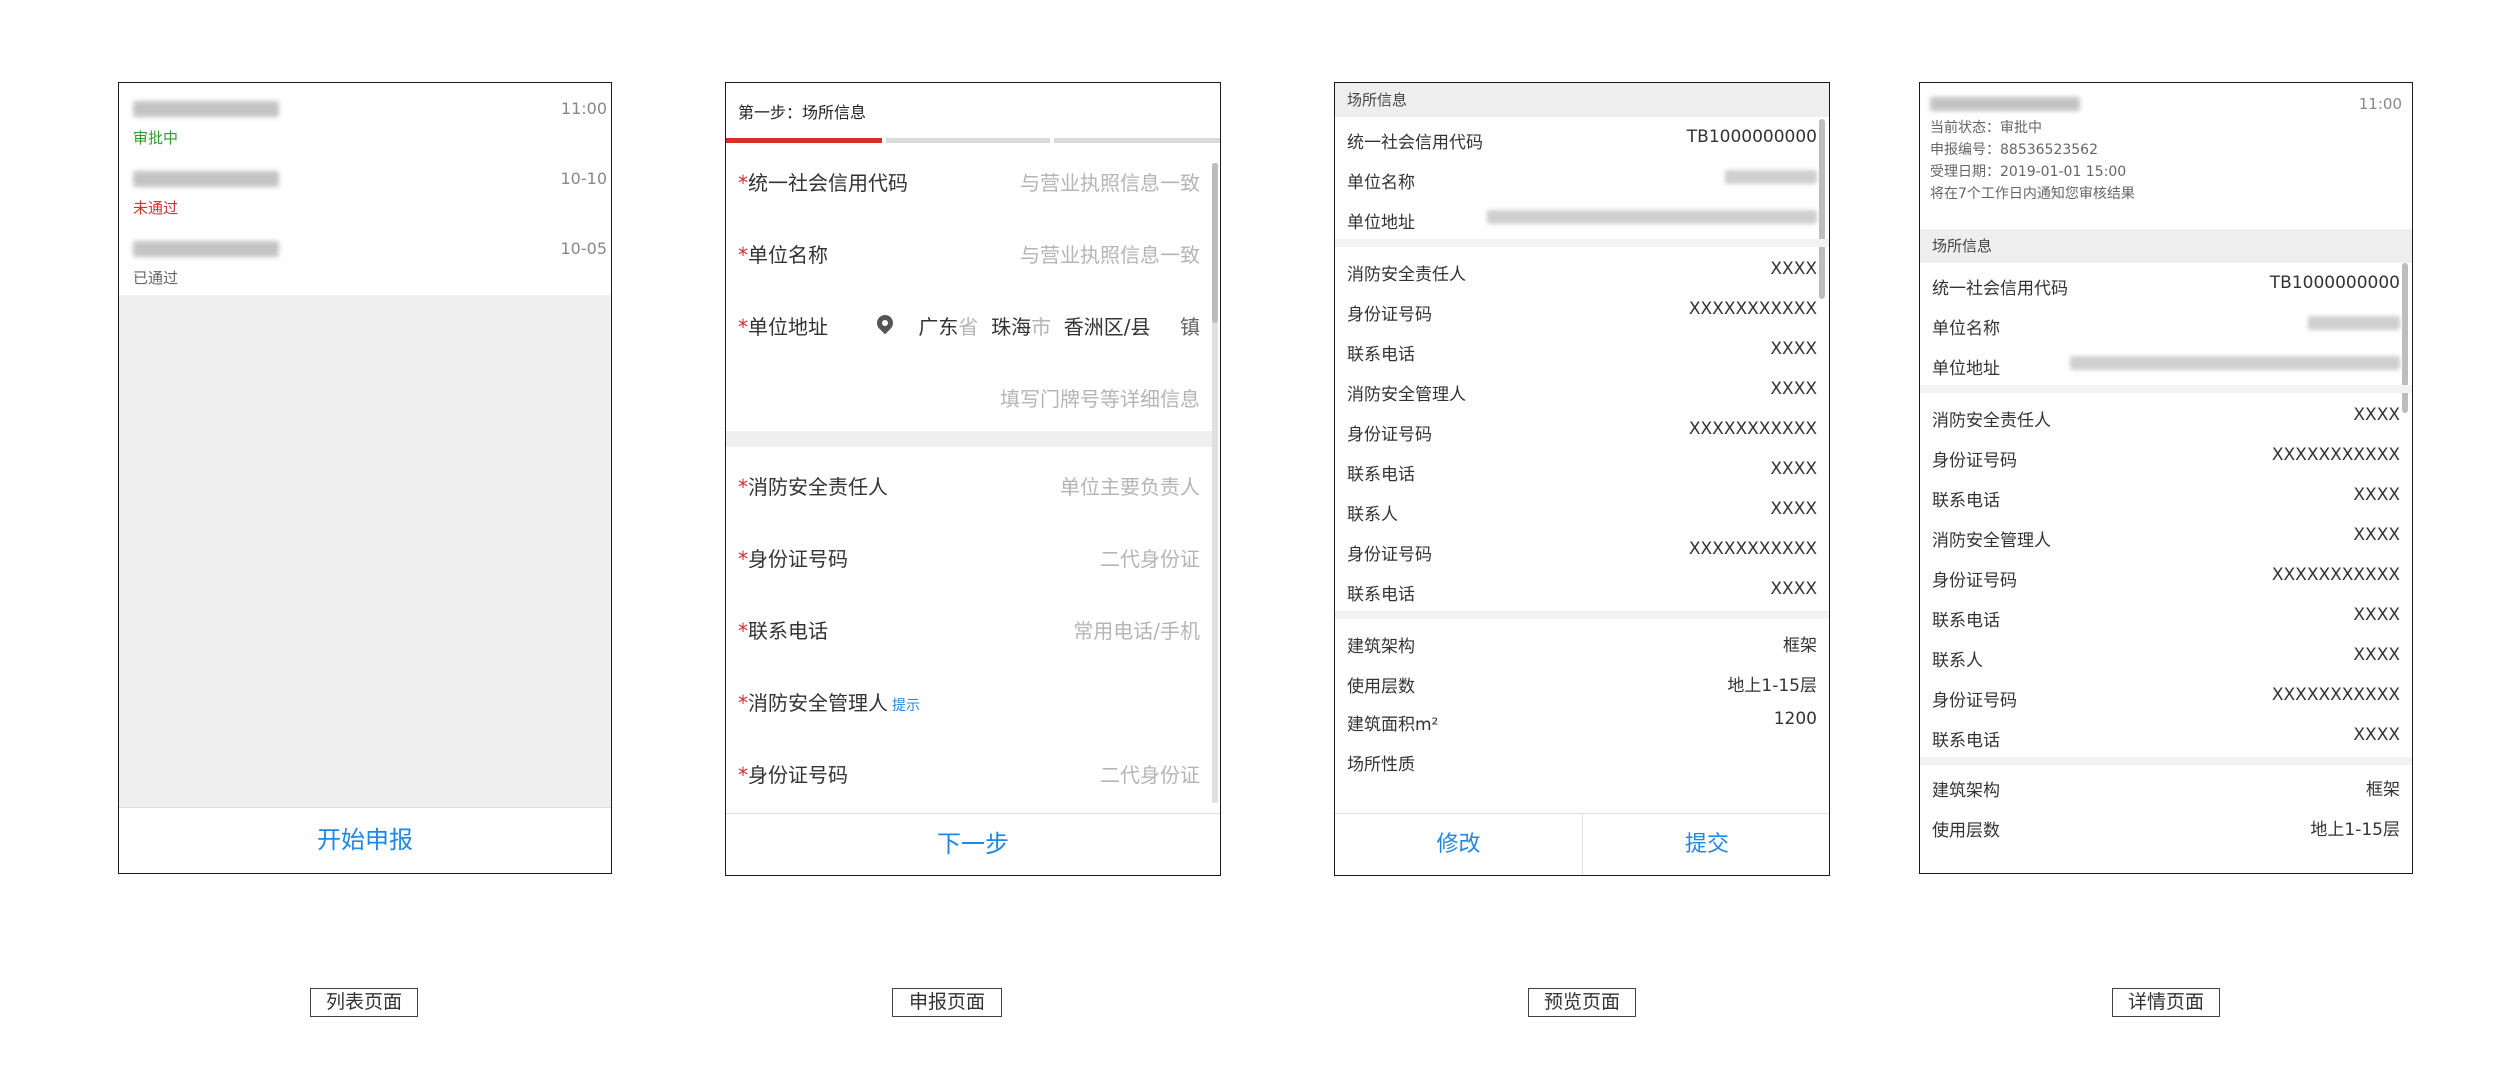 Image resolution: width=2516 pixels, height=1092 pixels. I want to click on info-row: 统一社会信用代码 TB1000000000, so click(1582, 138).